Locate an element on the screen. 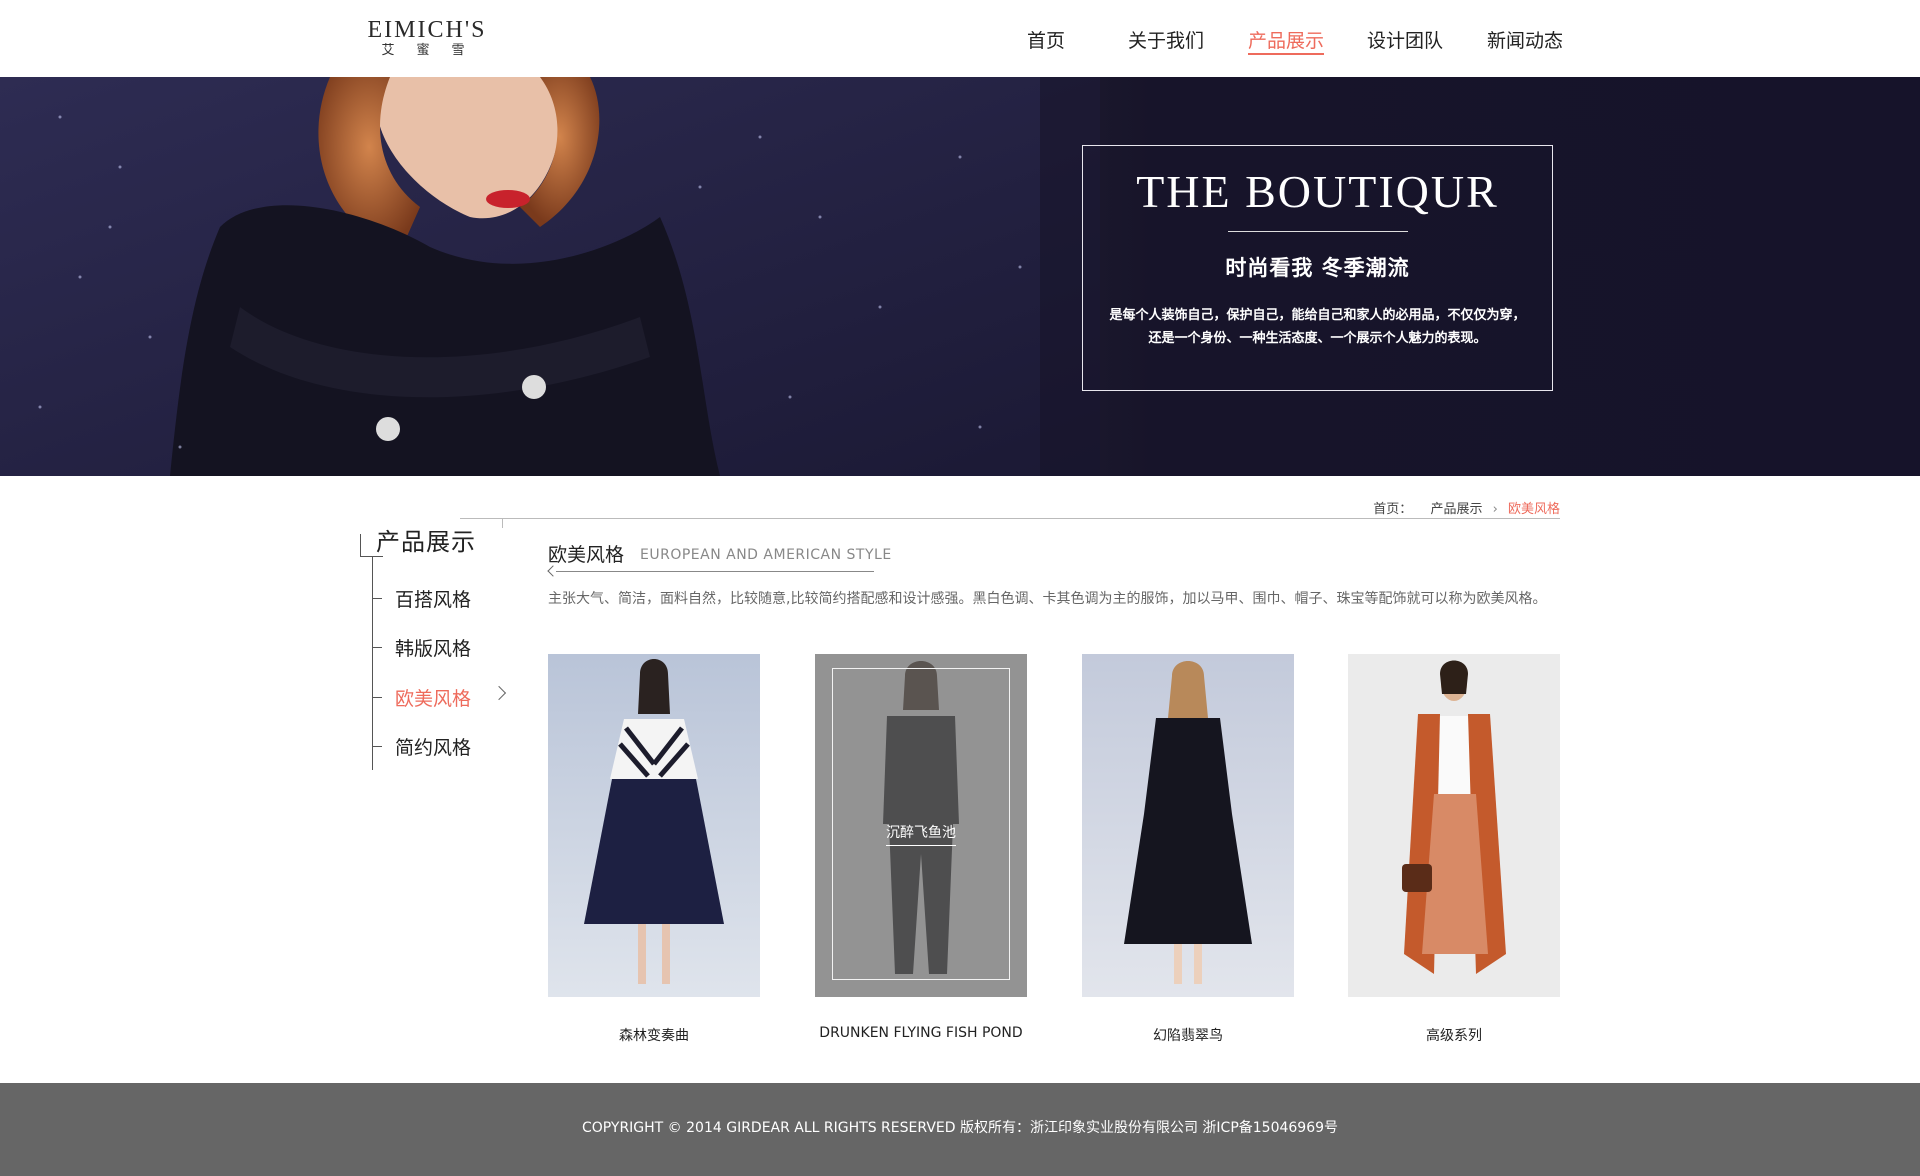 Image resolution: width=1920 pixels, height=1176 pixels. chevron-right-icon: › is located at coordinates (1495, 509).